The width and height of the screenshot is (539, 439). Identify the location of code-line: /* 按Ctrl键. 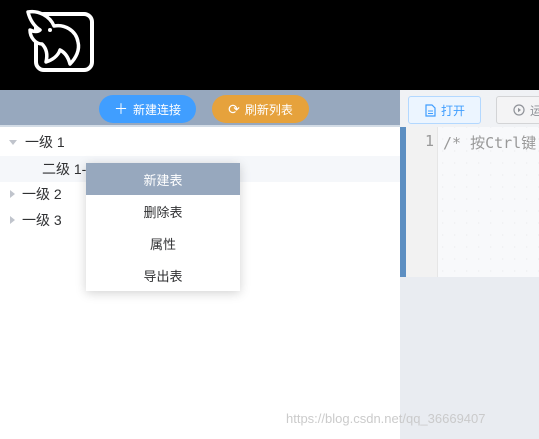
(490, 143).